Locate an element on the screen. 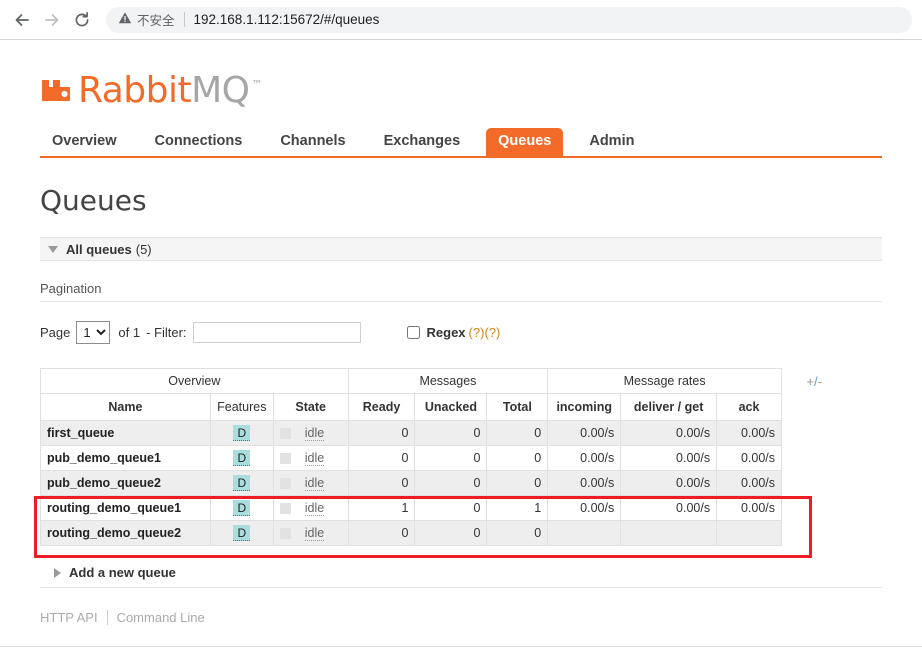 This screenshot has height=671, width=922. column-header-name: Name is located at coordinates (125, 407).